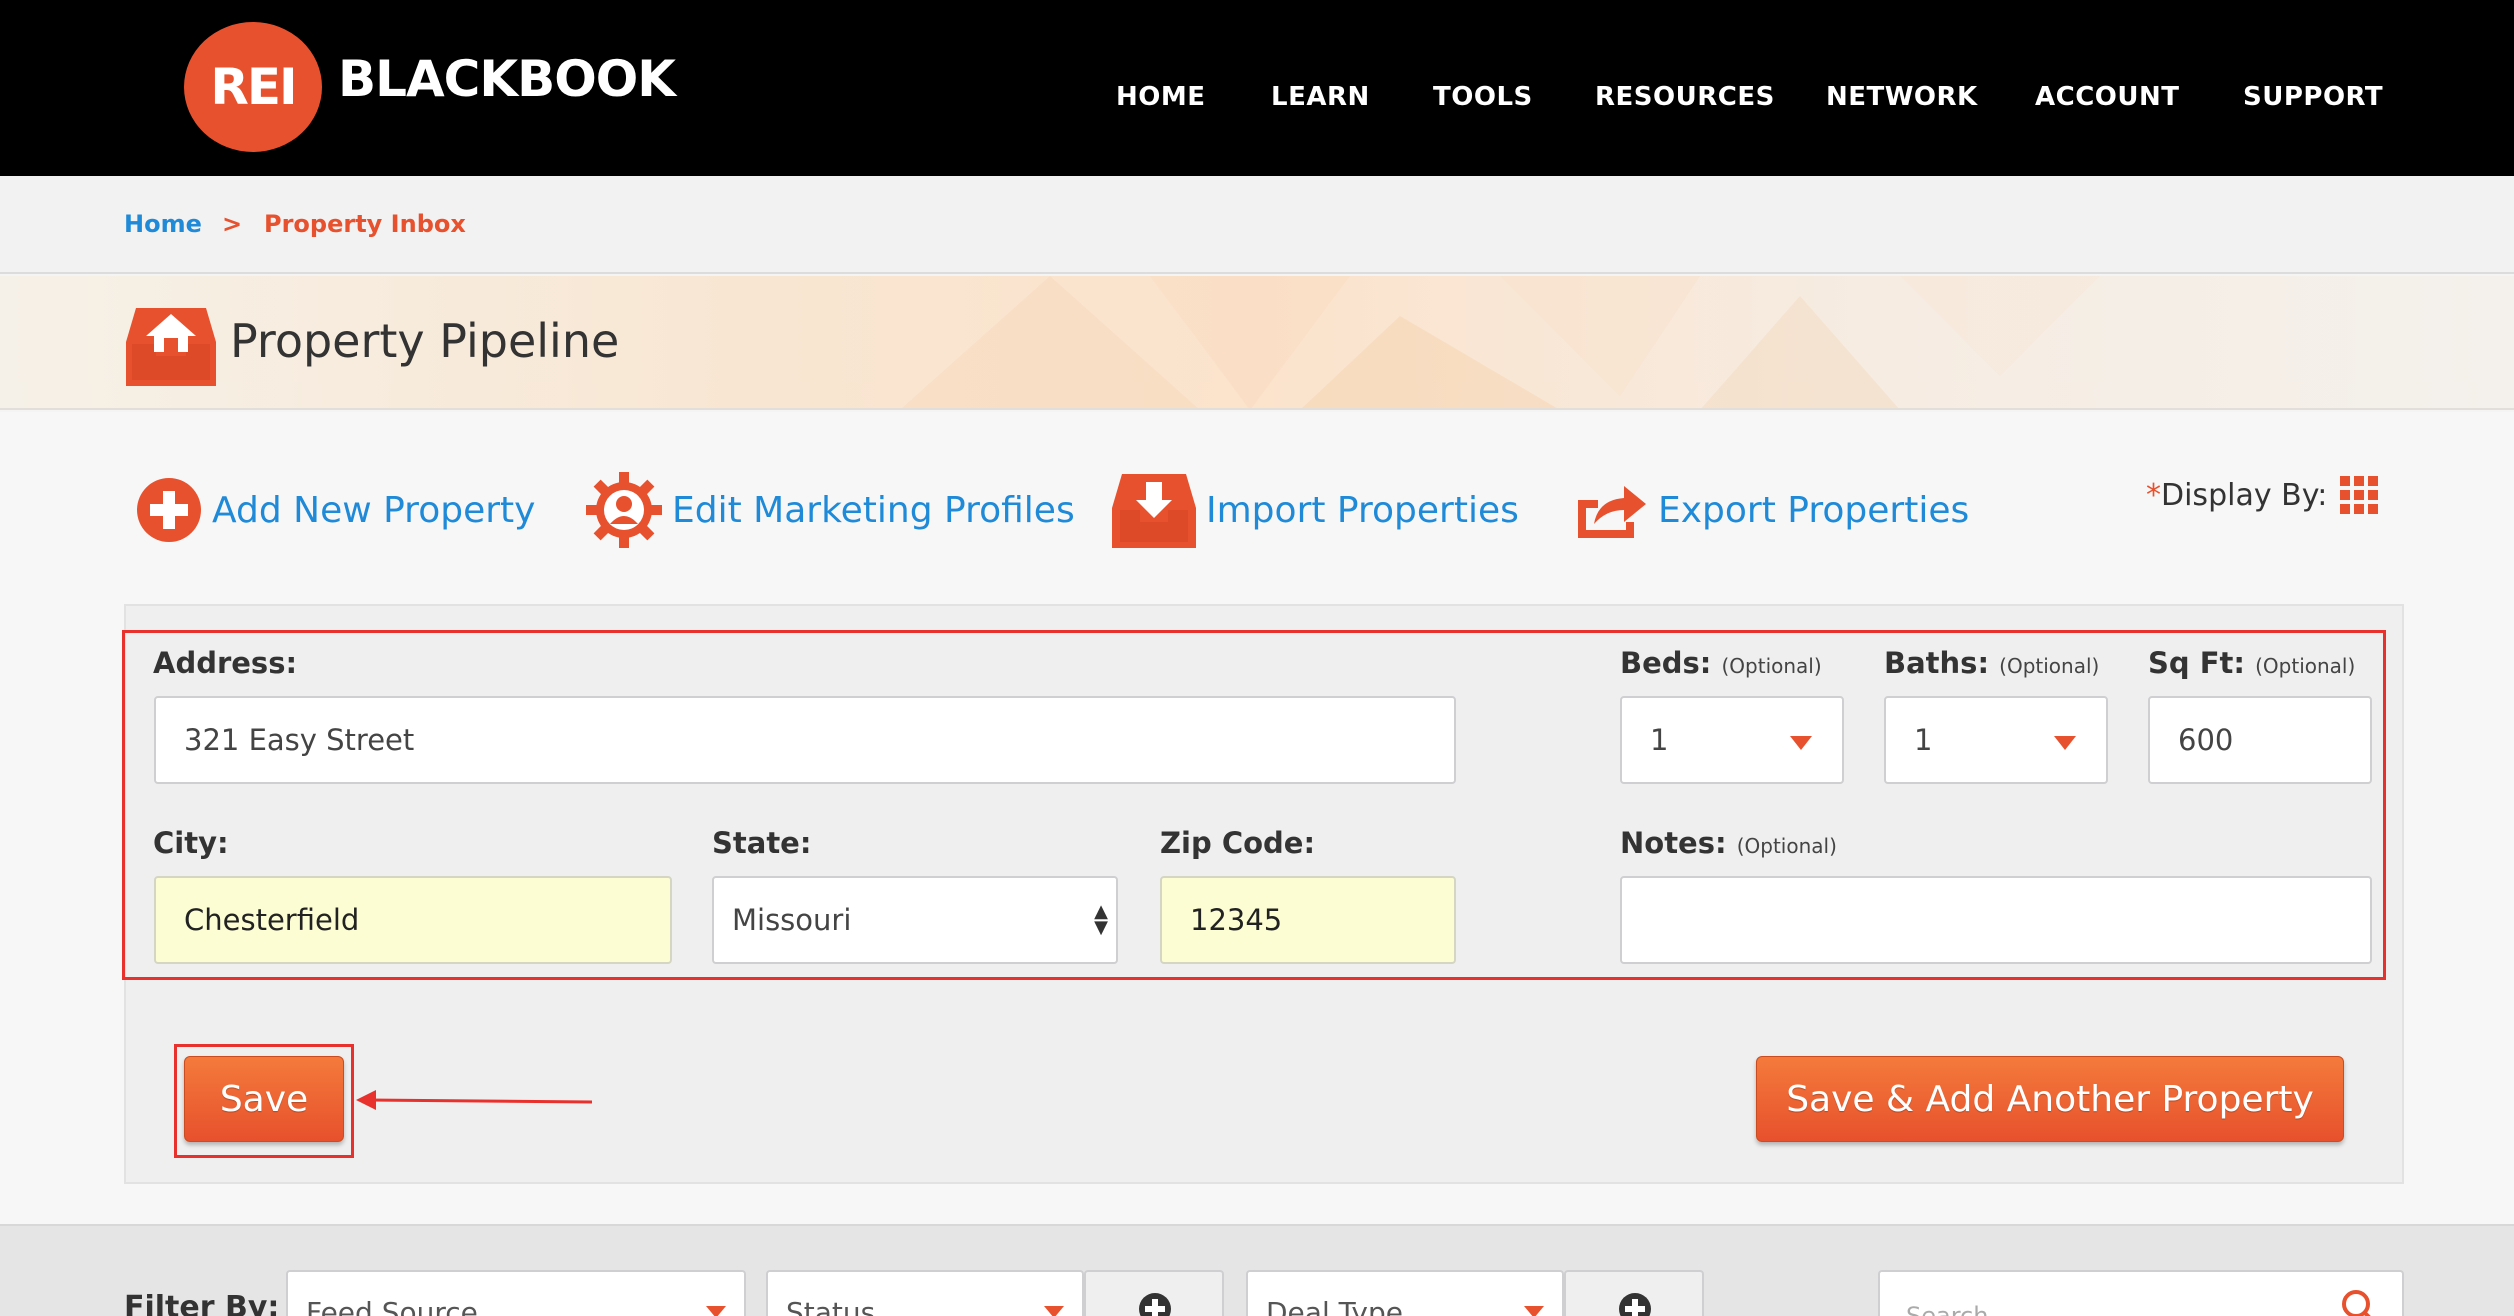 The height and width of the screenshot is (1316, 2514). Describe the element at coordinates (1771, 666) in the screenshot. I see `beds-optional-hint: (Optional)` at that location.